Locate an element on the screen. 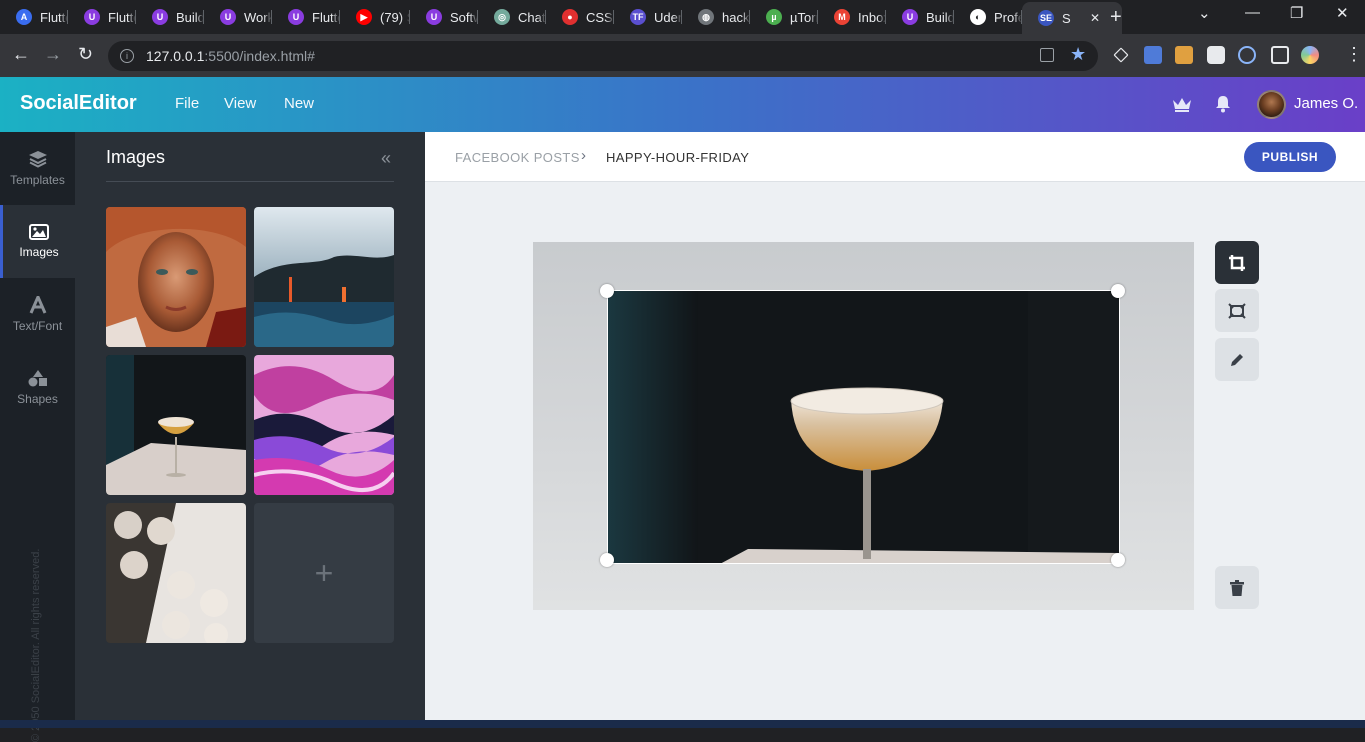 The image size is (1365, 742). minimize-icon: — is located at coordinates (1252, 12).